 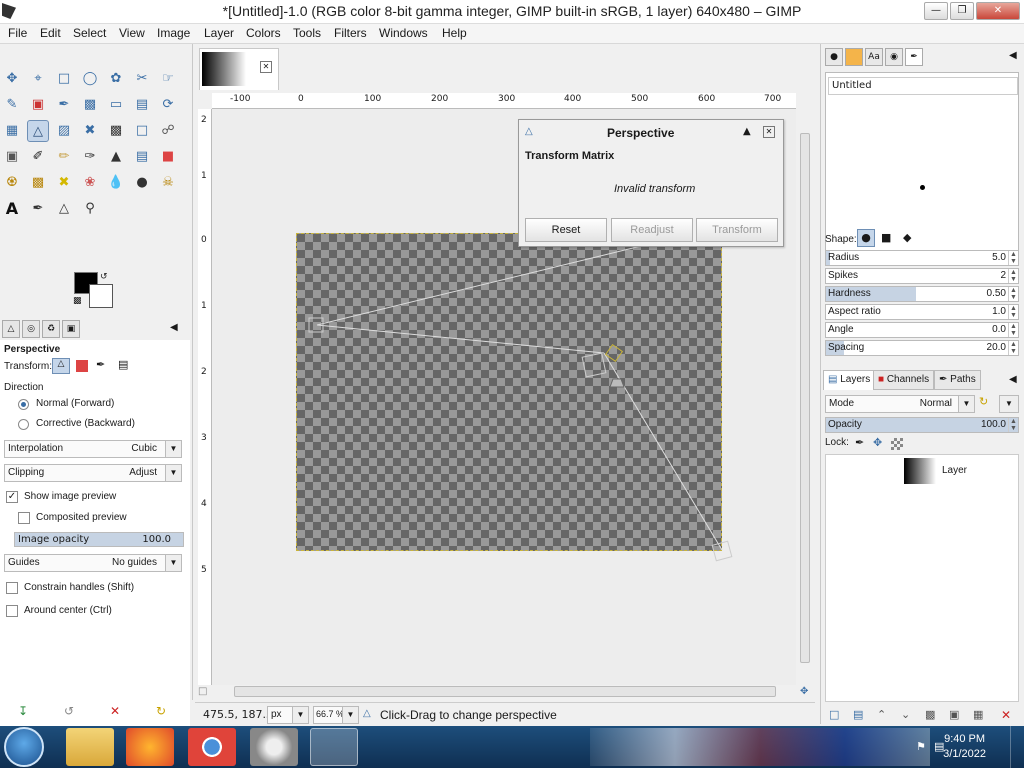 What do you see at coordinates (61, 366) in the screenshot?
I see `transform-layer-icon: △` at bounding box center [61, 366].